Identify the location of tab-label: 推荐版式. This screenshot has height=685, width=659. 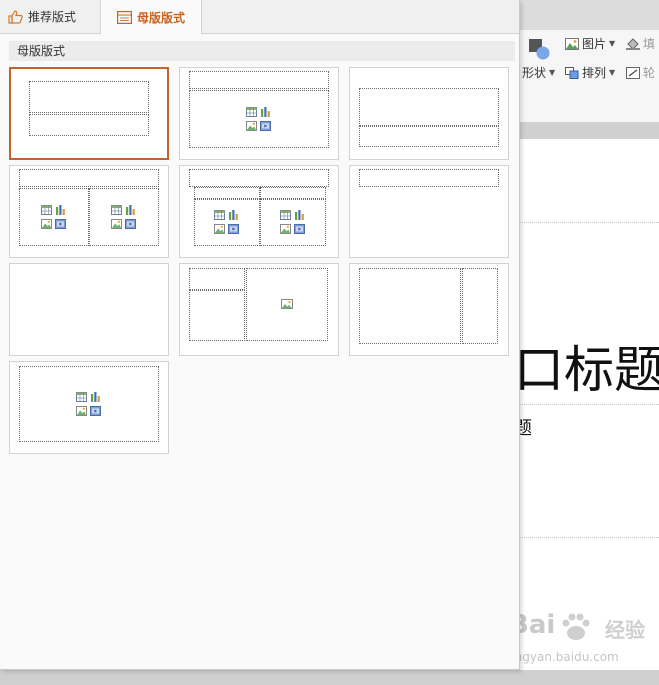
(52, 17).